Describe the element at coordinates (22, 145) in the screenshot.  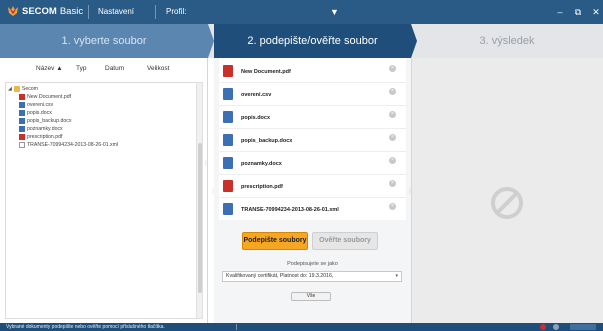
I see `xml-file-icon` at that location.